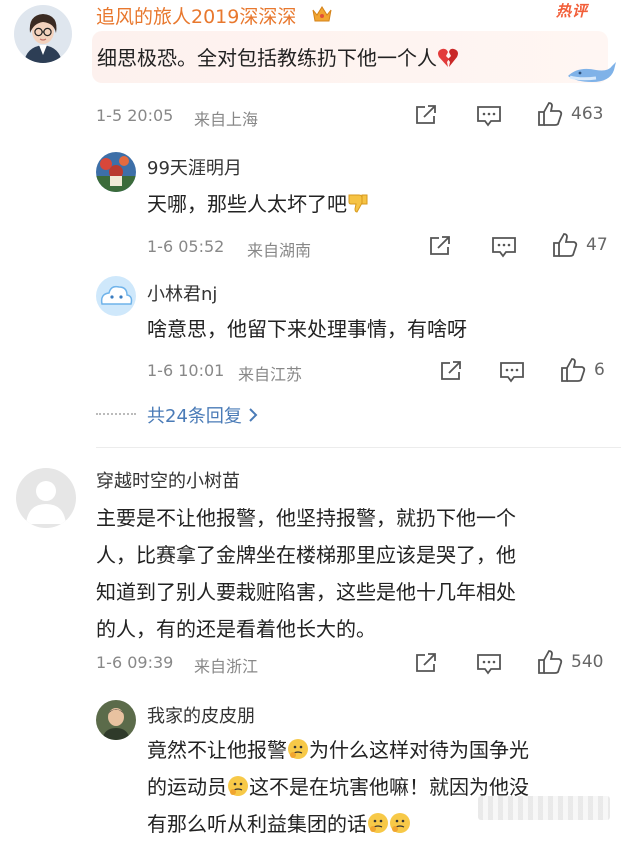 Image resolution: width=621 pixels, height=844 pixels. What do you see at coordinates (194, 167) in the screenshot?
I see `reply-username: 99天涯明月` at bounding box center [194, 167].